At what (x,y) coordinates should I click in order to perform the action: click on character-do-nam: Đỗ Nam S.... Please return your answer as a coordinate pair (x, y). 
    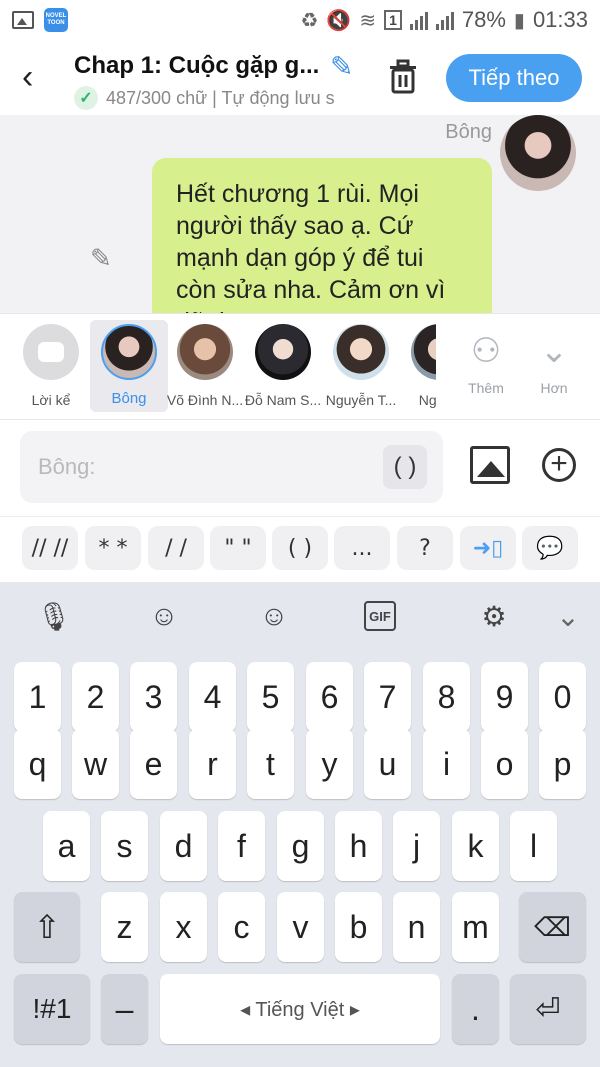
    Looking at the image, I should click on (283, 364).